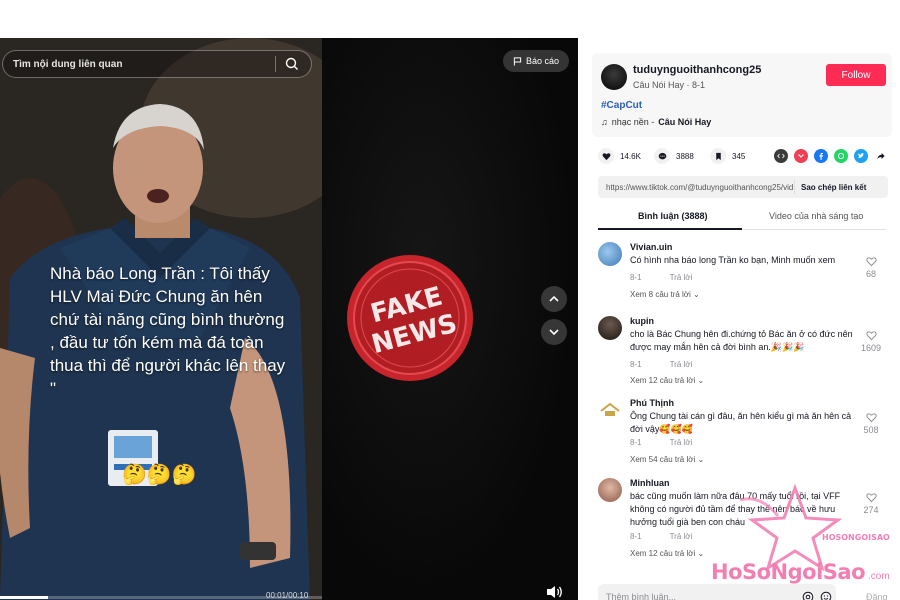 Image resolution: width=900 pixels, height=600 pixels. I want to click on save-action: 345, so click(727, 156).